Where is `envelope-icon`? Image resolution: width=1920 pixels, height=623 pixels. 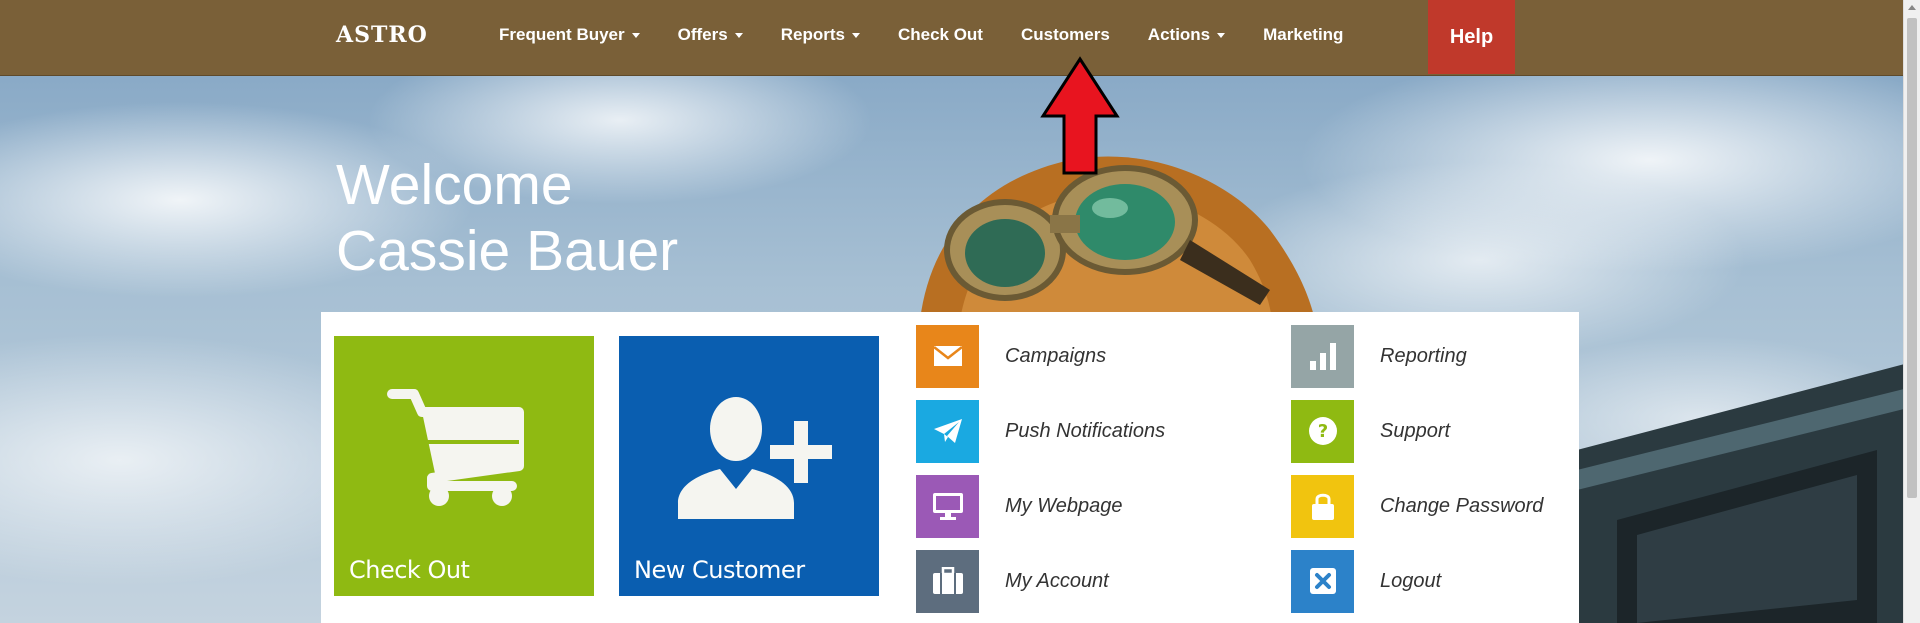 envelope-icon is located at coordinates (947, 356).